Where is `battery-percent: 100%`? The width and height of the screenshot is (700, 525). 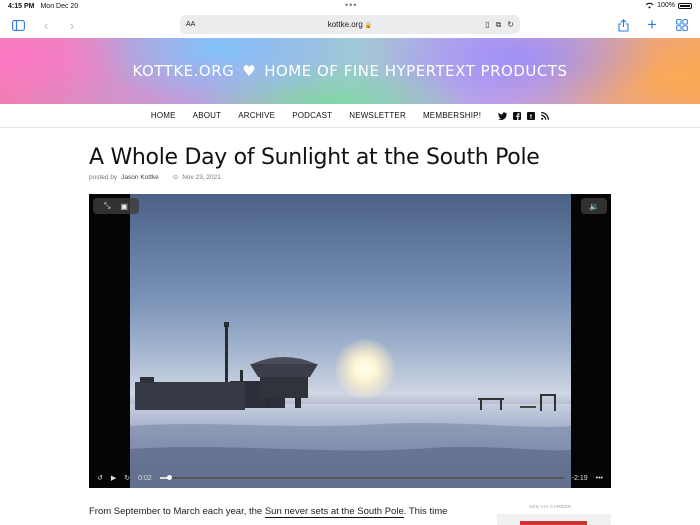 battery-percent: 100% is located at coordinates (666, 5).